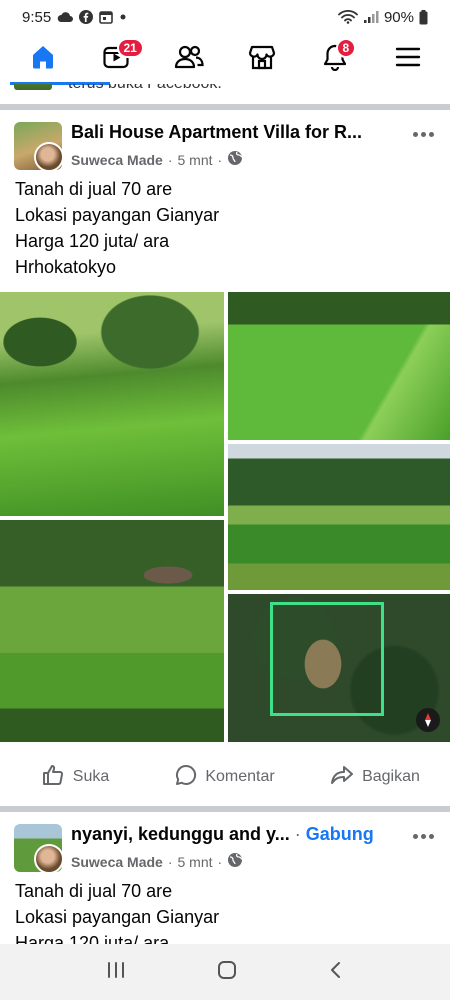 The image size is (450, 1000). Describe the element at coordinates (342, 777) in the screenshot. I see `share-icon` at that location.